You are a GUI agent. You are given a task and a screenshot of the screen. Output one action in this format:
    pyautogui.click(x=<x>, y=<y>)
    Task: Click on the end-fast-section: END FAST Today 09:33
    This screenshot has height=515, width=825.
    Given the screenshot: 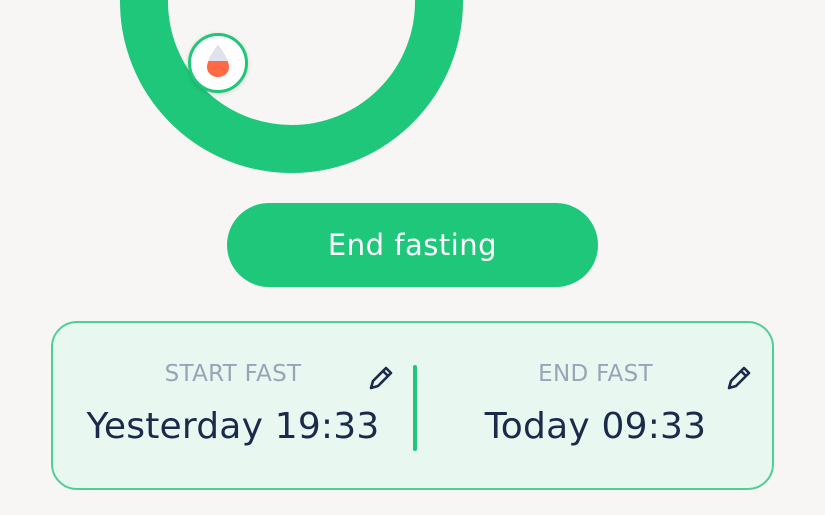 What is the action you would take?
    pyautogui.click(x=595, y=407)
    